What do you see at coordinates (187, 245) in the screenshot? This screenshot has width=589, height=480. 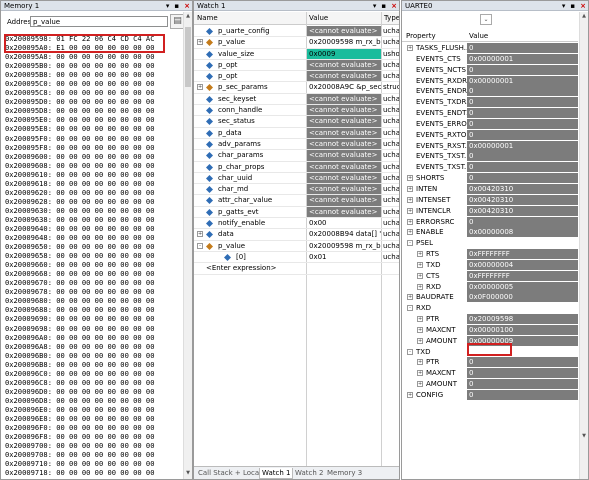 I see `memory-scrollbar: ▲ ▼` at bounding box center [187, 245].